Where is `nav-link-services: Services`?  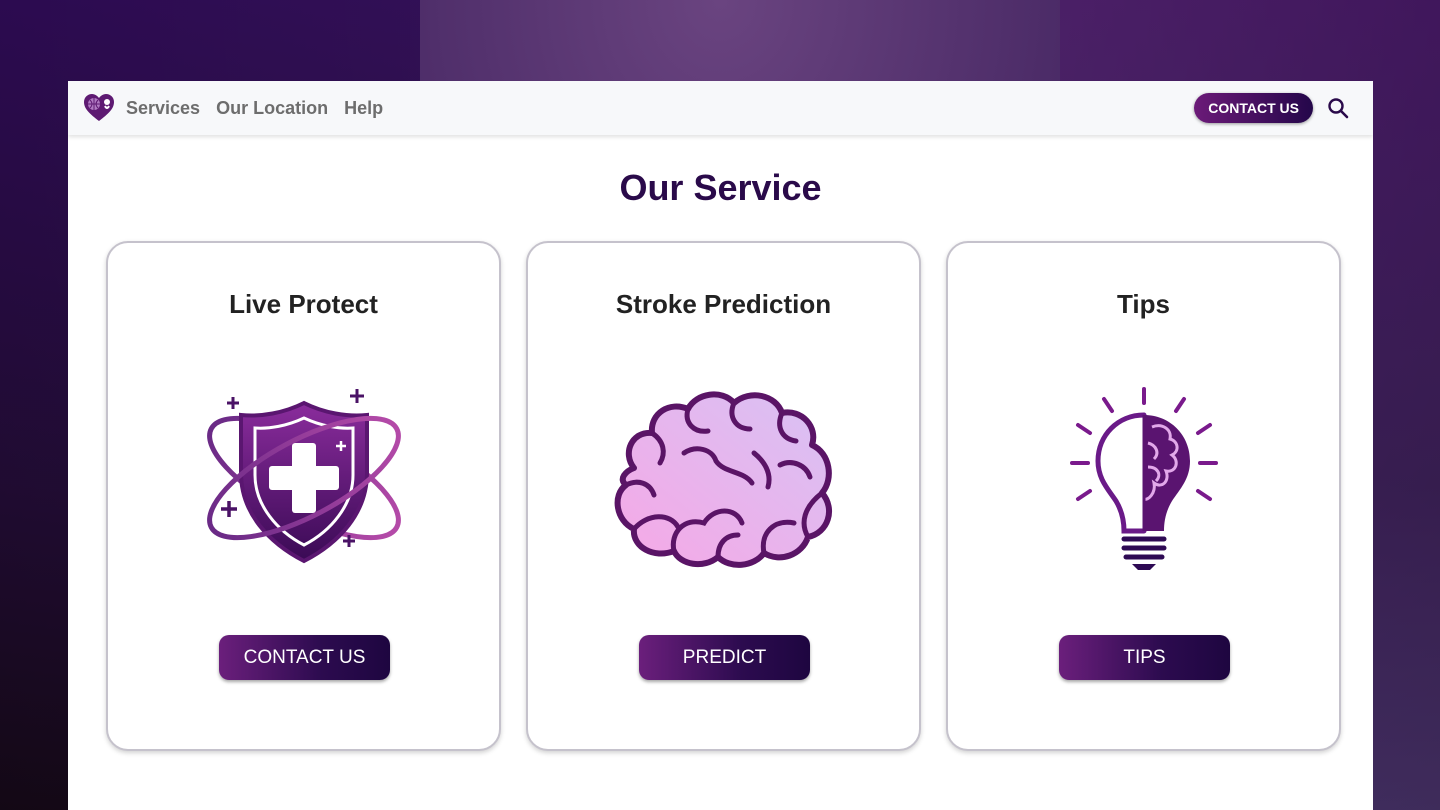
nav-link-services: Services is located at coordinates (163, 108).